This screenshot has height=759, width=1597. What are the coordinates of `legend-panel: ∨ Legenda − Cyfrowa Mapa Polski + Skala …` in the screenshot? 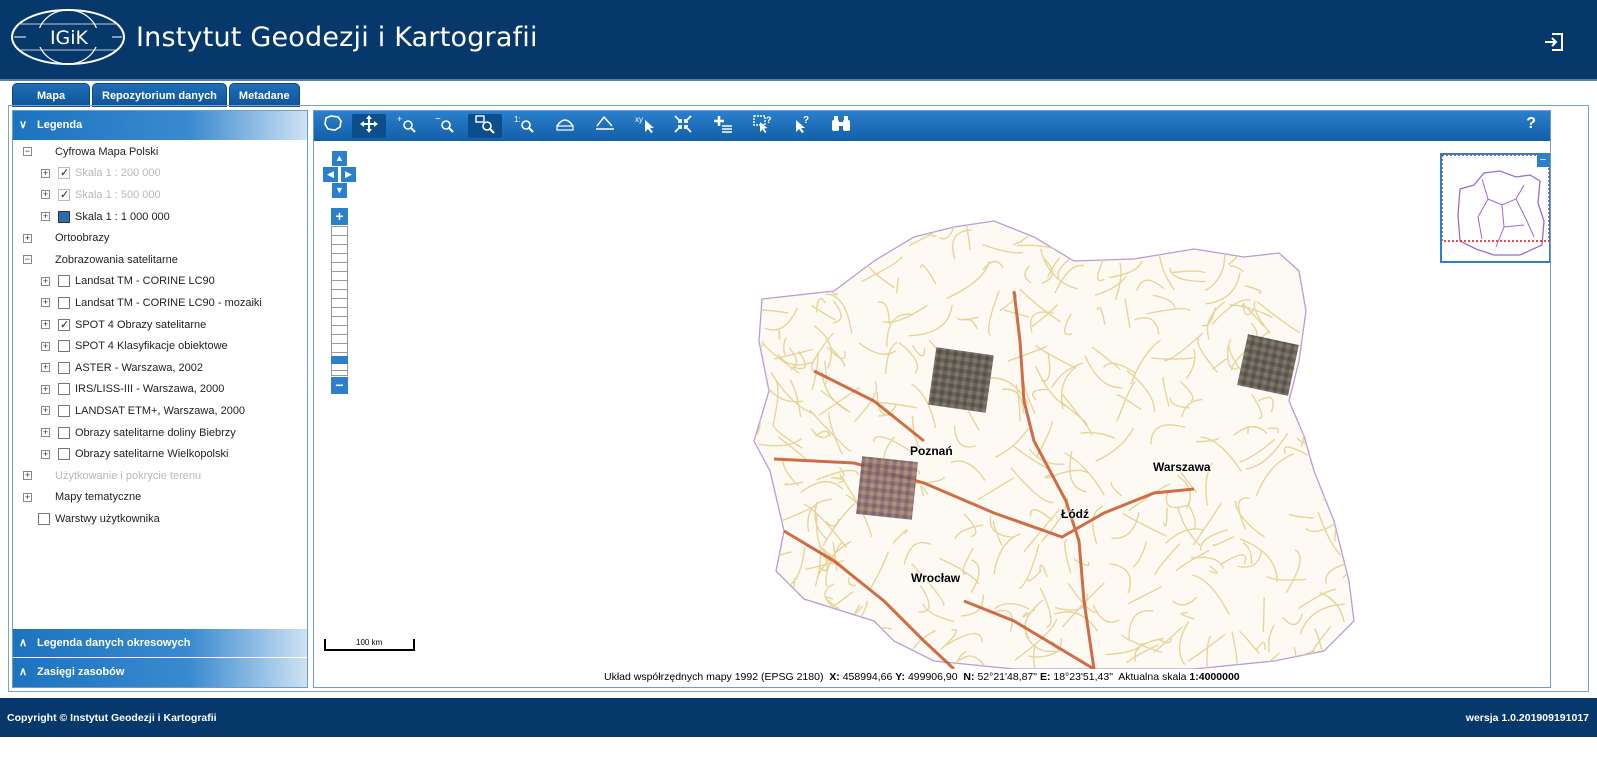 It's located at (160, 399).